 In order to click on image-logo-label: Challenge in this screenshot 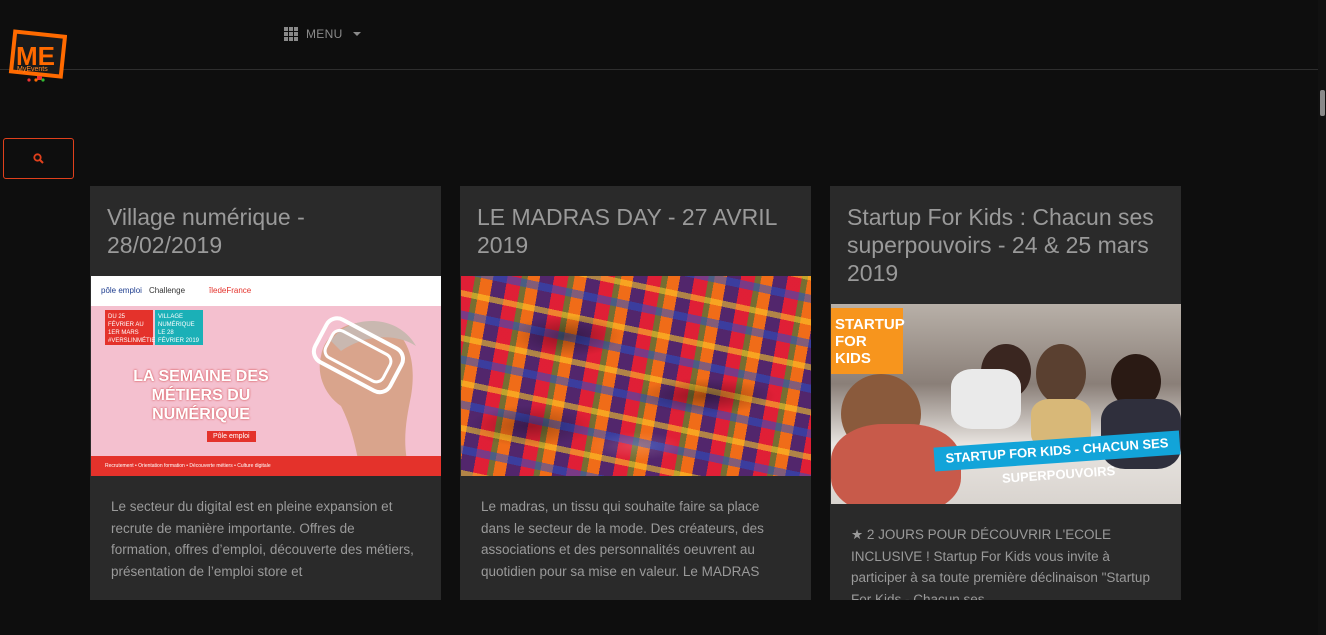, I will do `click(167, 290)`.